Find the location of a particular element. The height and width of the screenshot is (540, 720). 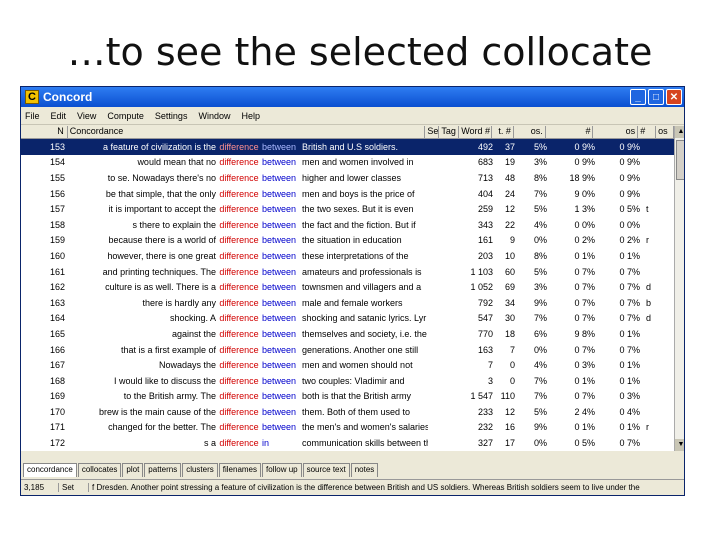

tab-collocates: collocates is located at coordinates (99, 470).